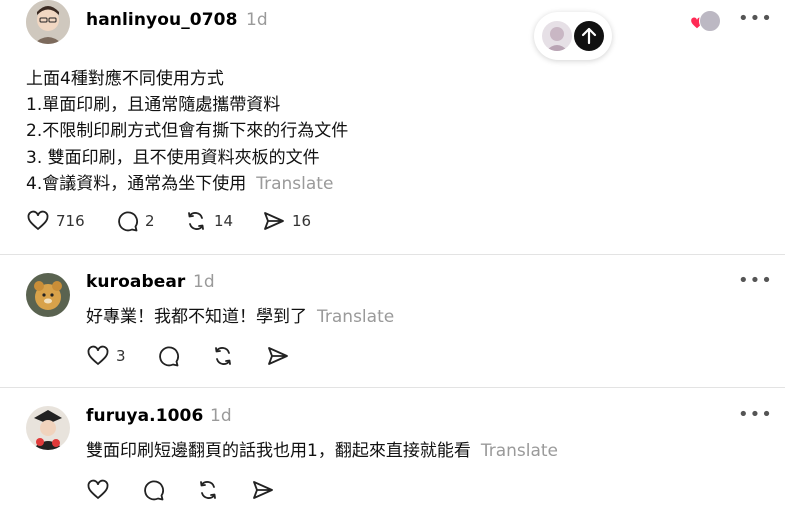 This screenshot has width=785, height=527. I want to click on post-text-line: 好專業！我都不知道！學到了 Translate, so click(240, 314).